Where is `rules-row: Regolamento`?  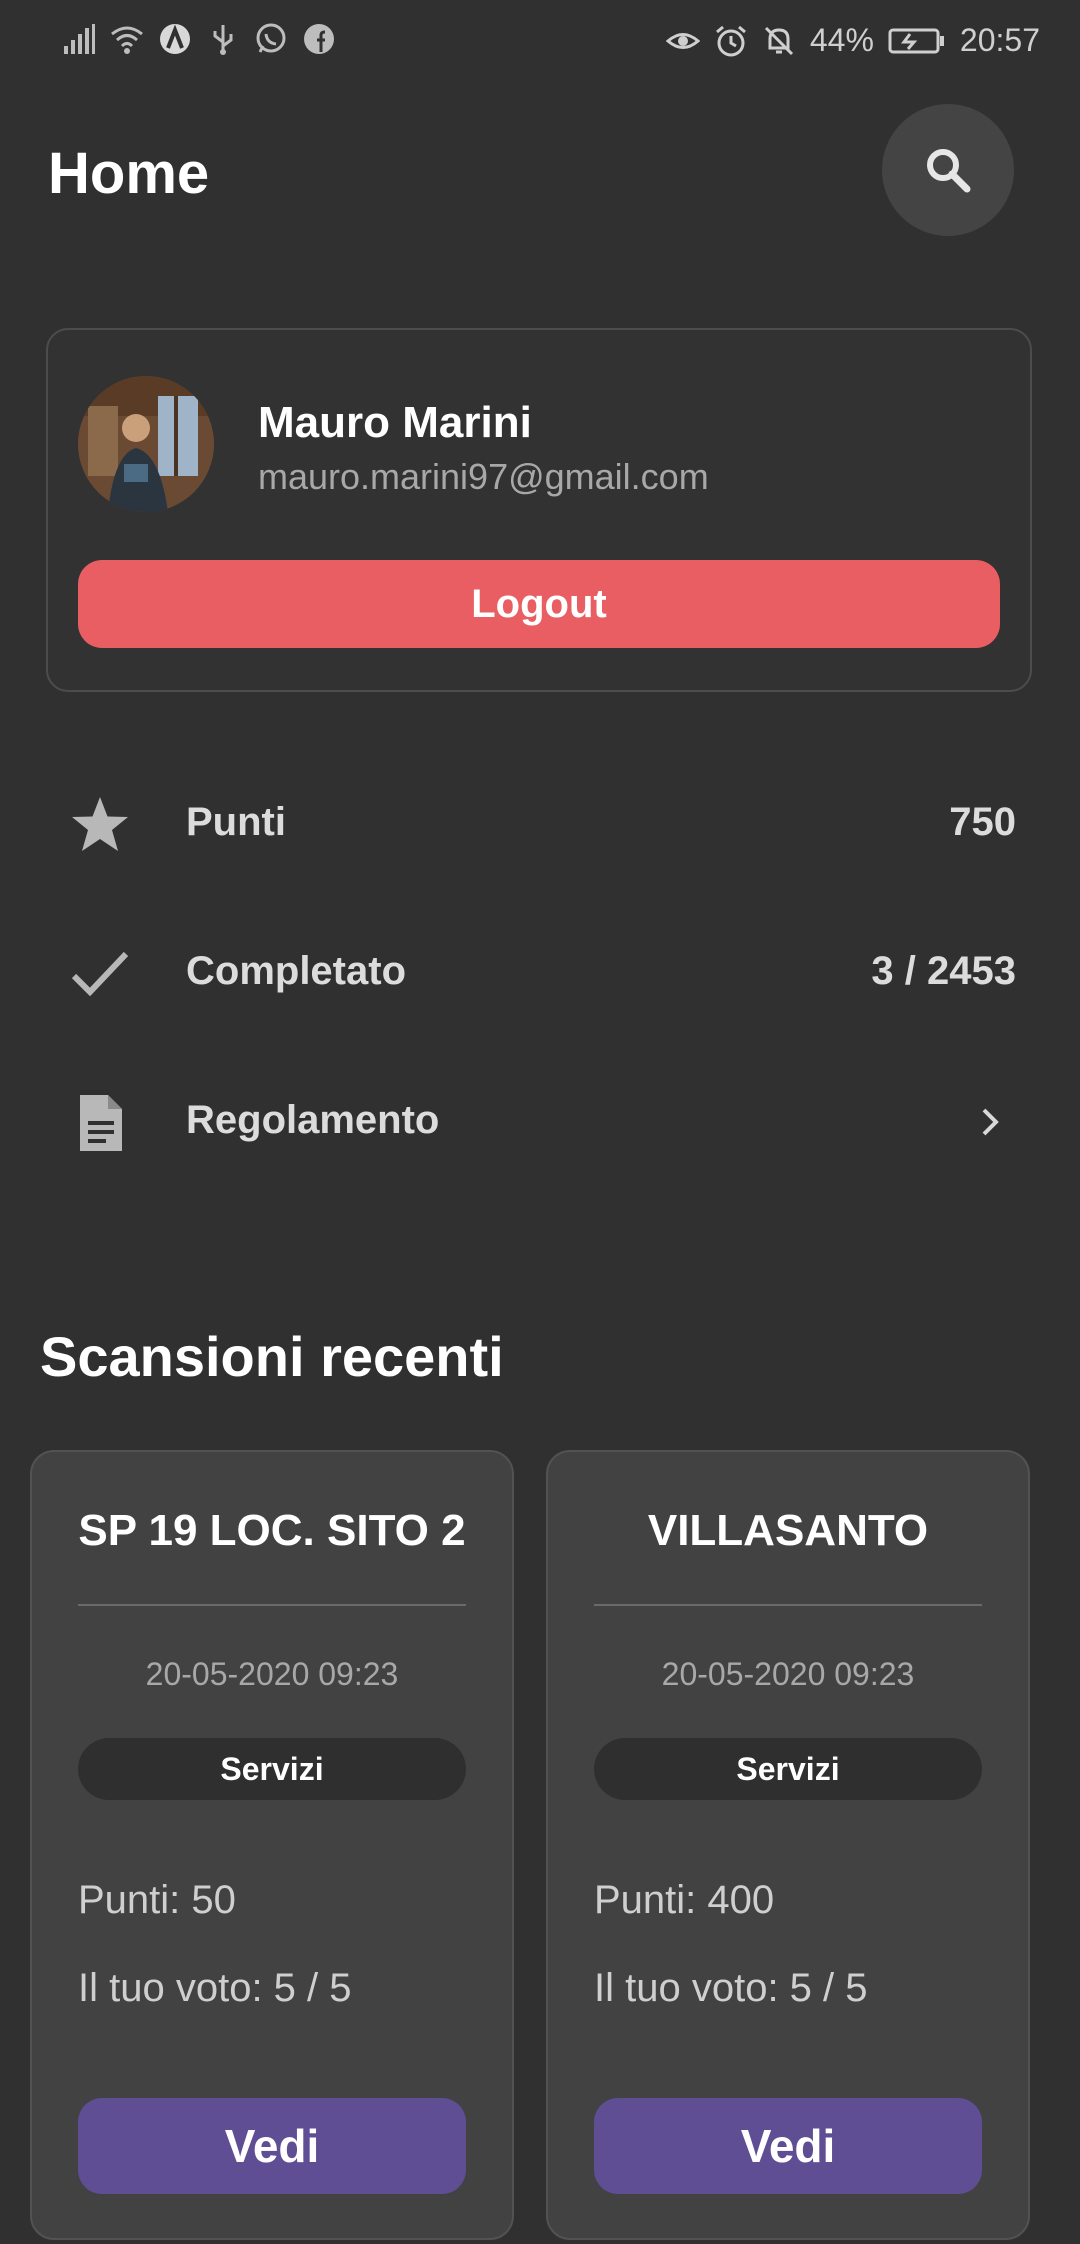 rules-row: Regolamento is located at coordinates (540, 1121).